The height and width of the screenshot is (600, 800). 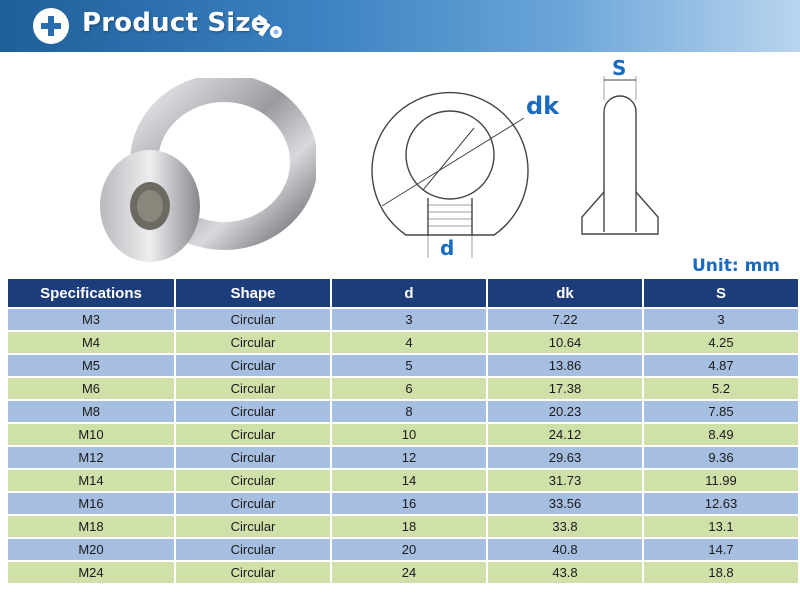 I want to click on d-cell: 18, so click(x=409, y=526).